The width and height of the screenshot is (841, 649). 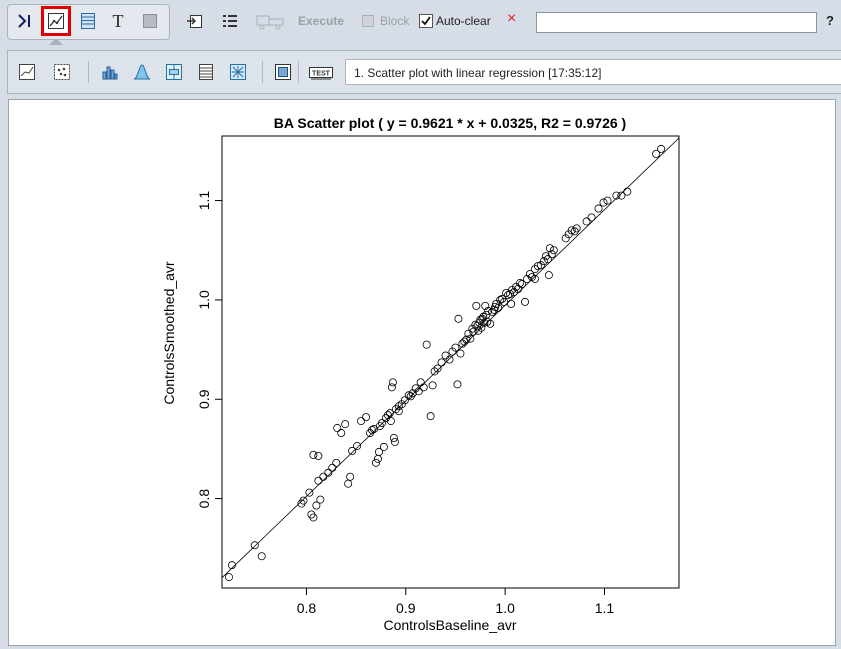 I want to click on test-button: TEST, so click(x=321, y=72).